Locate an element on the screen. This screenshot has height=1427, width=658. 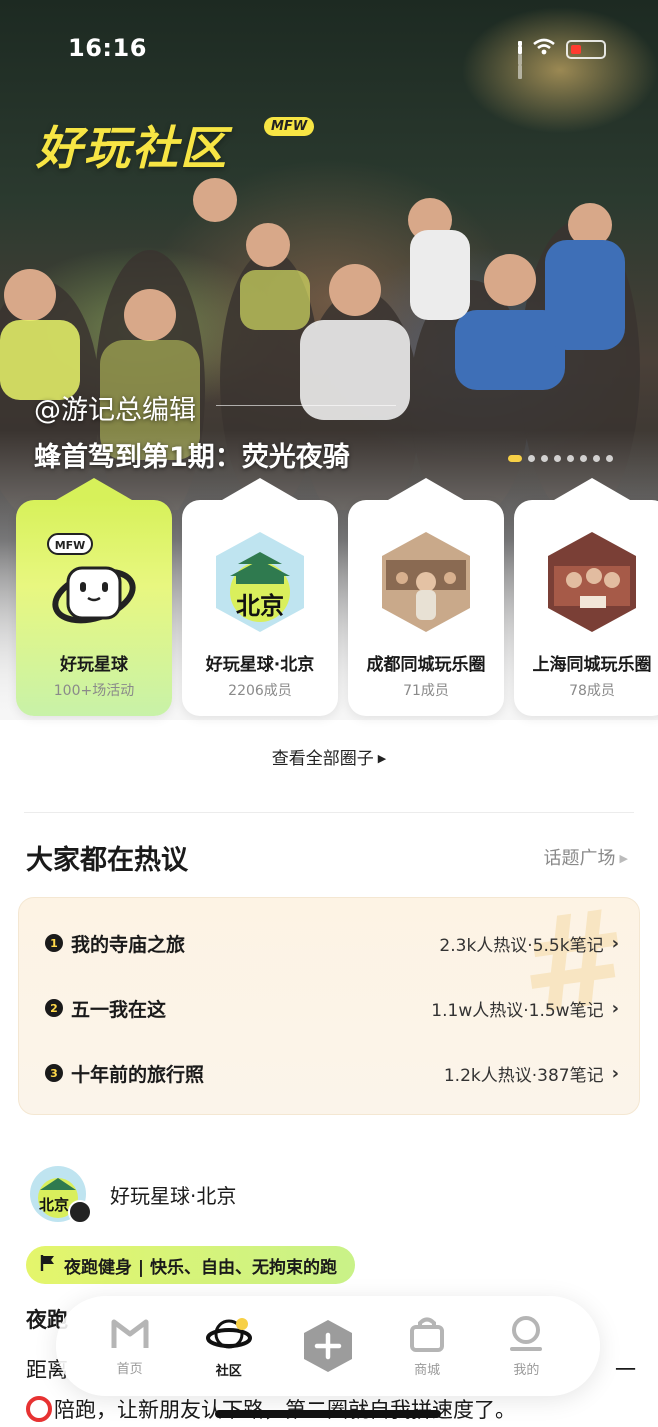
circle-name: 好玩星球 is located at coordinates (94, 665).